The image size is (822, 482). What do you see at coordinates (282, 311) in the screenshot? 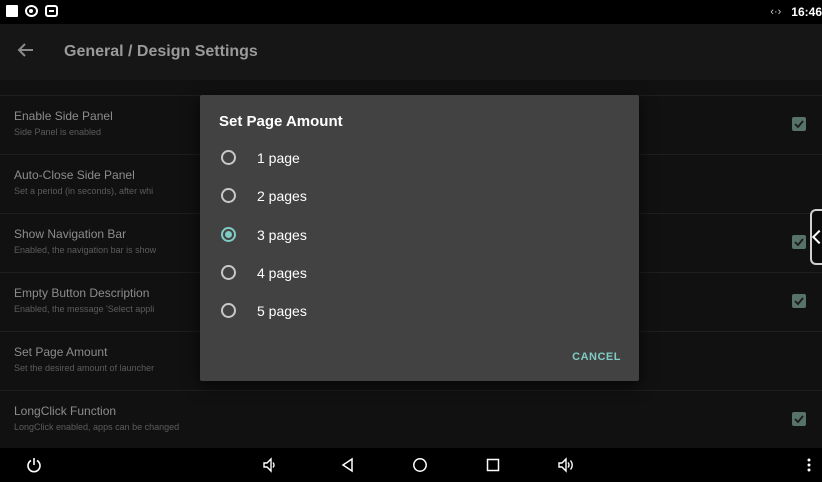
I see `option-label: 5 pages` at bounding box center [282, 311].